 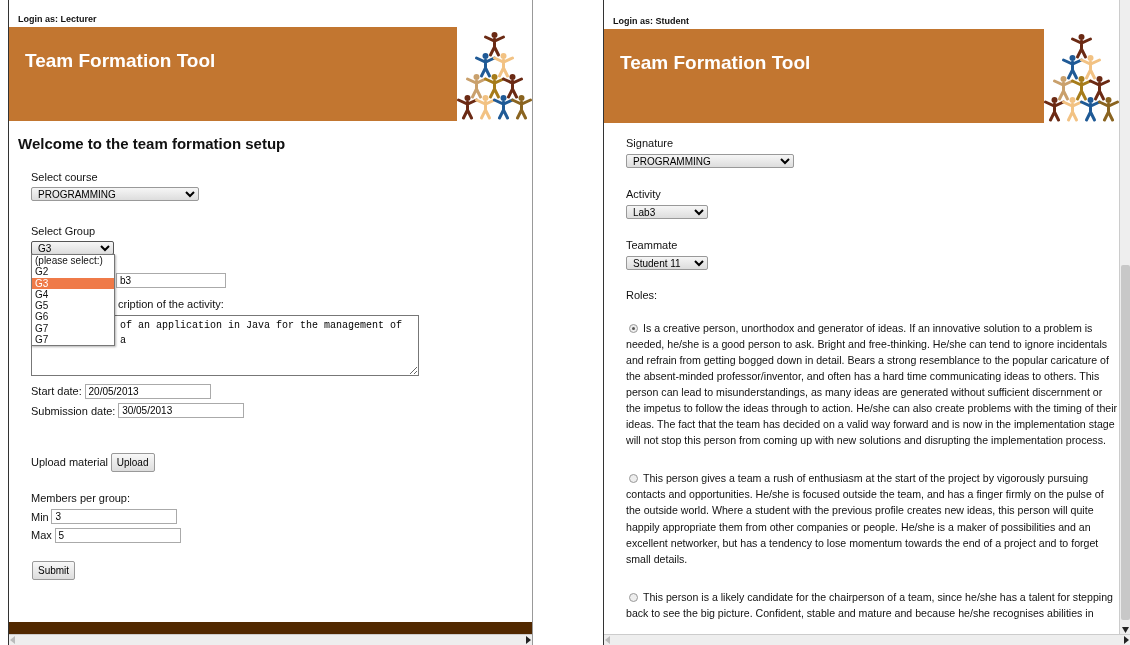 I want to click on scrollbar-thumb, so click(x=1125, y=442).